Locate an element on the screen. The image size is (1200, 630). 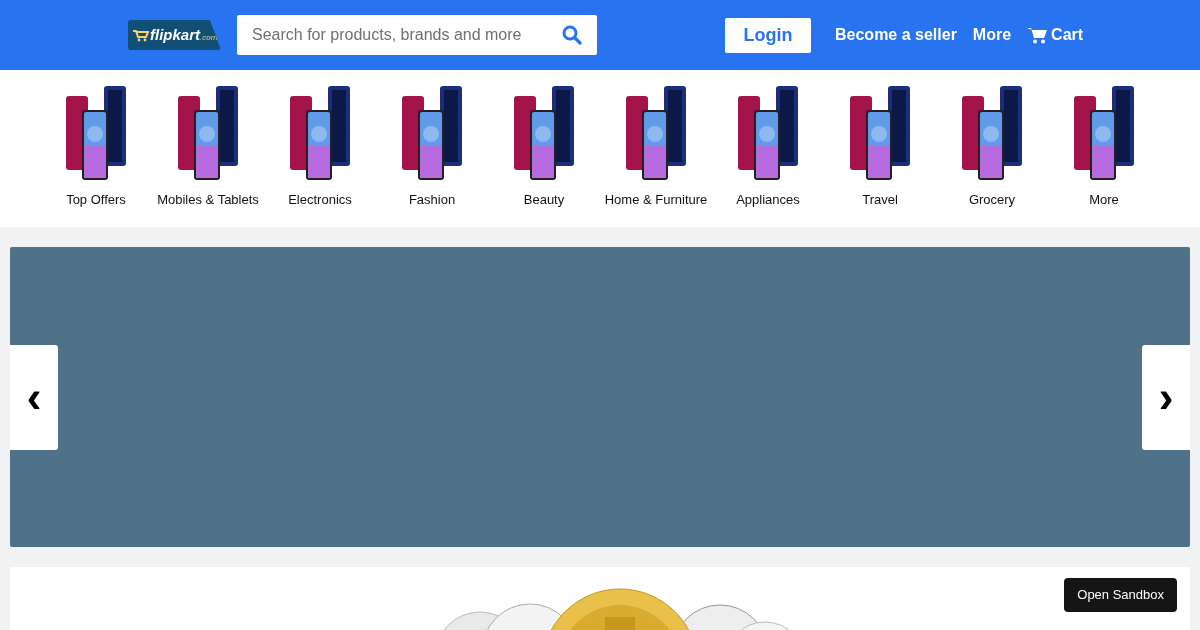
category-link: Appliances is located at coordinates (768, 200).